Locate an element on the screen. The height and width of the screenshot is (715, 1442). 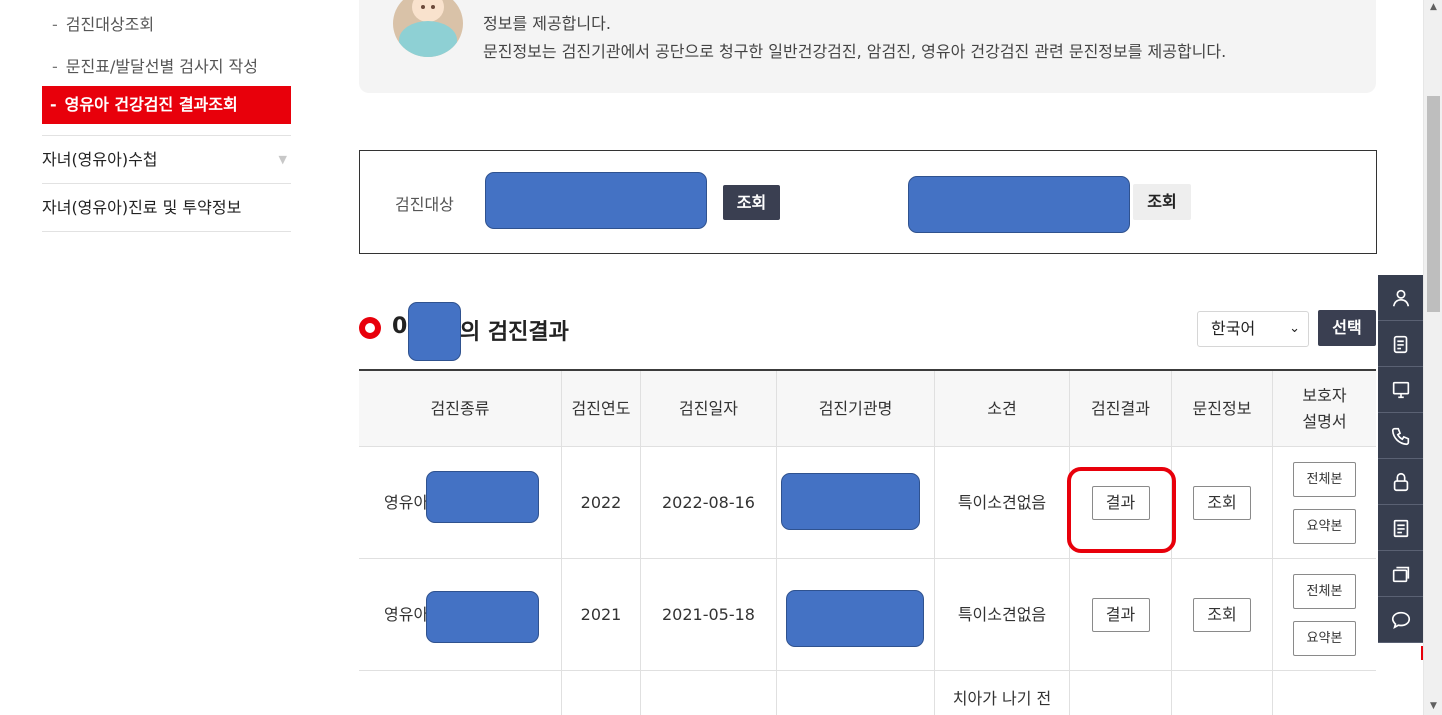
results-title-prefix: 0 is located at coordinates (400, 326).